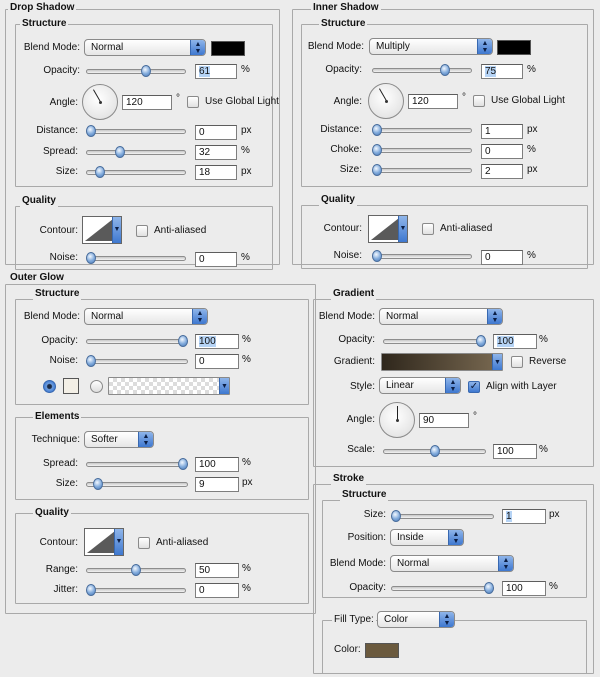 The width and height of the screenshot is (600, 677). I want to click on ds-angle-dial, so click(100, 102).